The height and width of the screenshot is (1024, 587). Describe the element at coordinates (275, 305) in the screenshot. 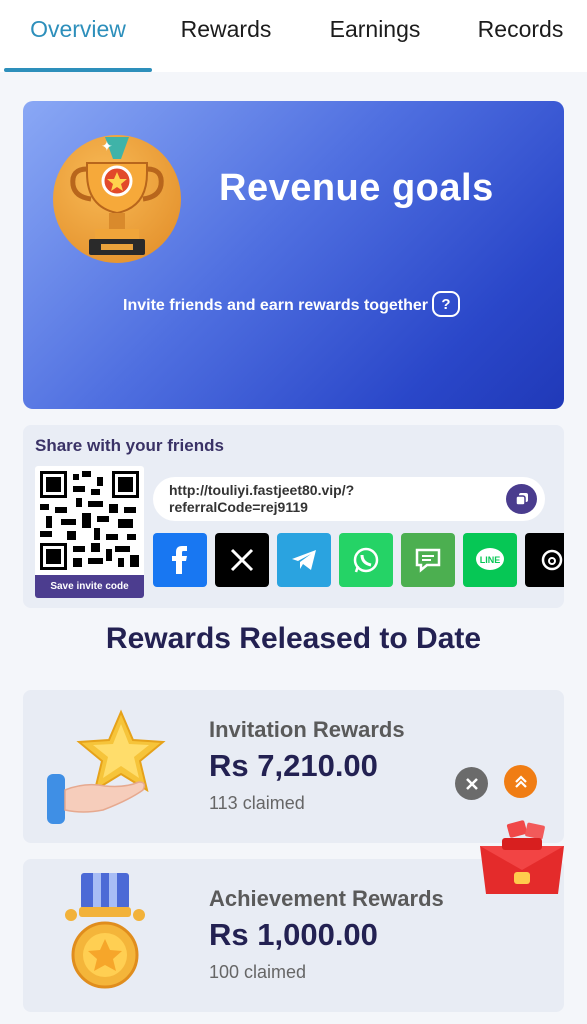

I see `banner-subtitle: Invite friends and earn rewards together` at that location.